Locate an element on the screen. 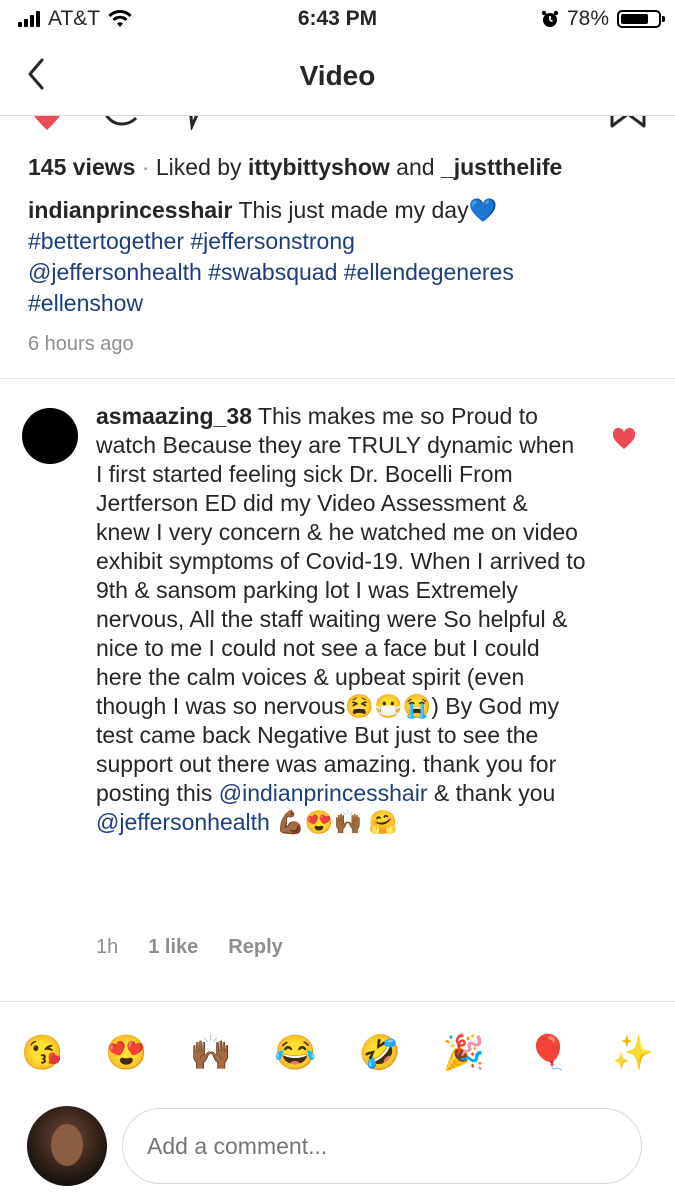  reply-button: Reply is located at coordinates (255, 947).